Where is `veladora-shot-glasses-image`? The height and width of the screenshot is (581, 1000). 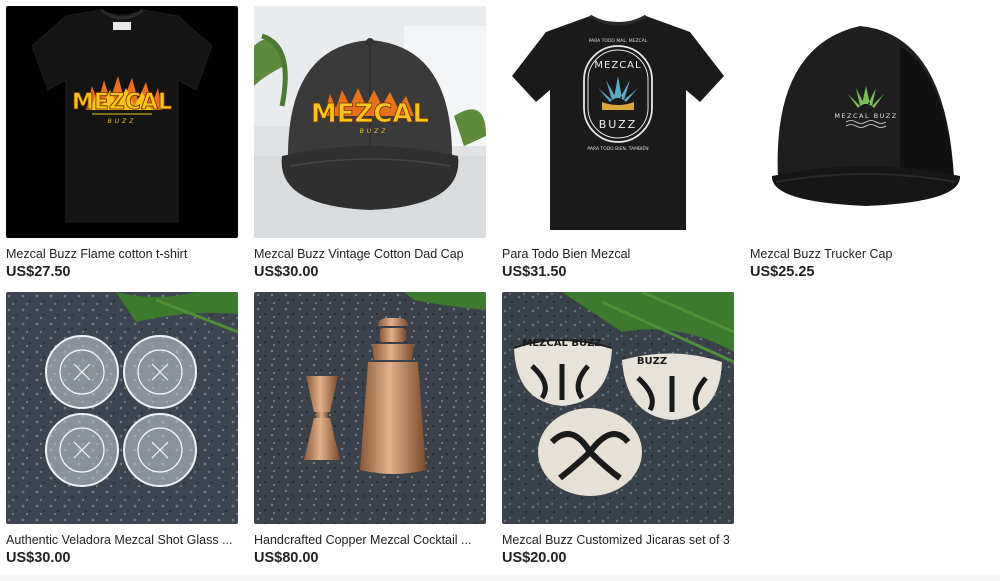 veladora-shot-glasses-image is located at coordinates (122, 408).